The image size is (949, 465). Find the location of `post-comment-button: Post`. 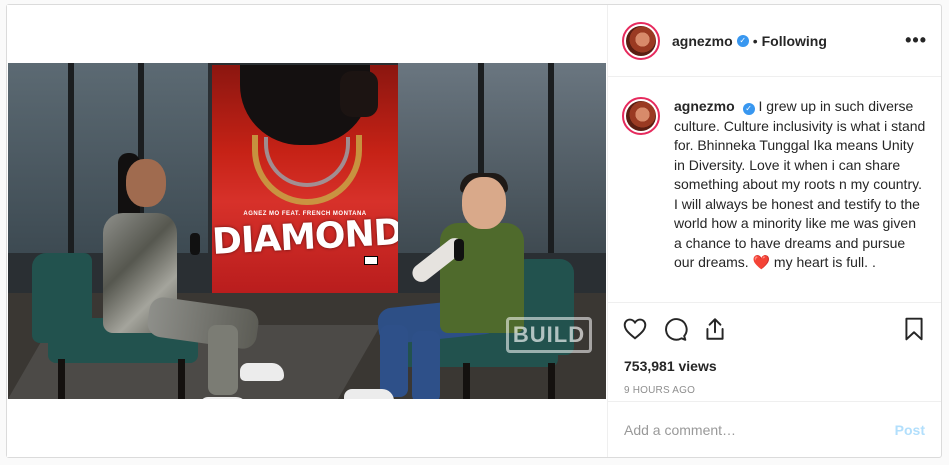

post-comment-button: Post is located at coordinates (910, 430).